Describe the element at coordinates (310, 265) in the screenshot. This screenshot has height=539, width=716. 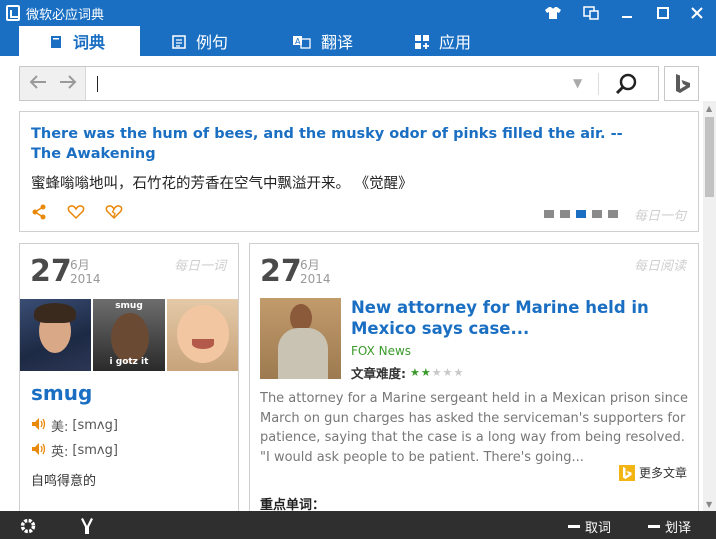
I see `reading-date-month: 6月` at that location.